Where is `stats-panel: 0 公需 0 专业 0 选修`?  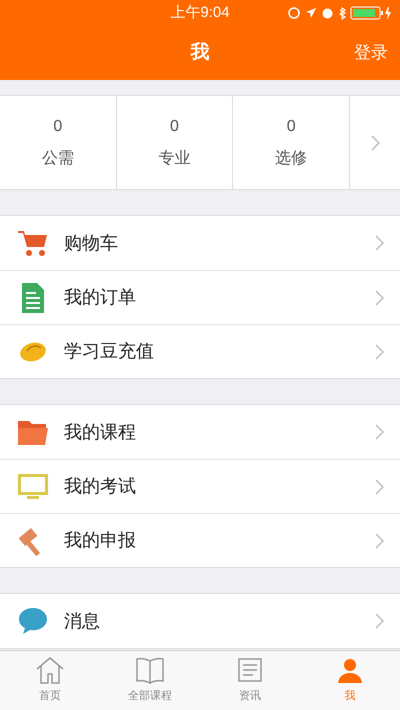 stats-panel: 0 公需 0 专业 0 选修 is located at coordinates (200, 142).